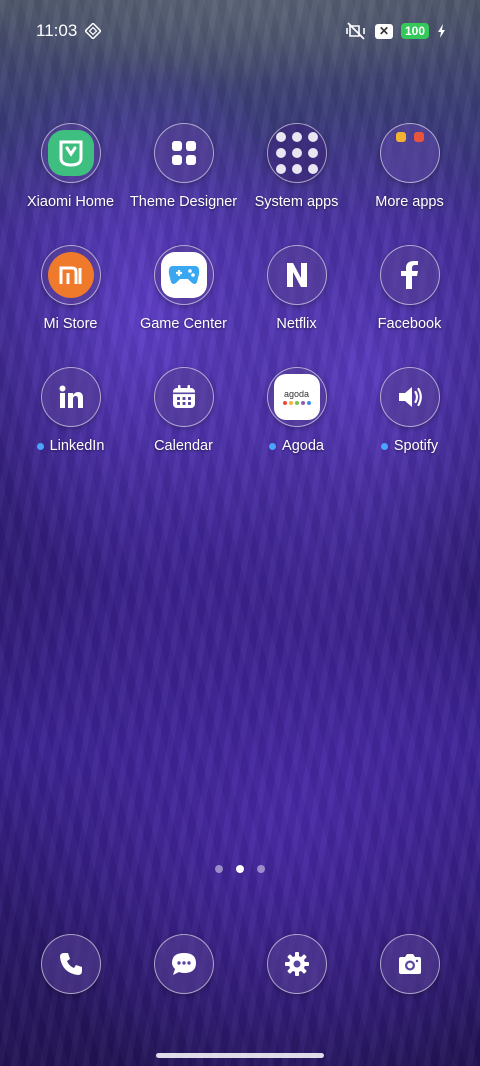 Image resolution: width=480 pixels, height=1066 pixels. I want to click on app-linkedin: LinkedIn, so click(70, 428).